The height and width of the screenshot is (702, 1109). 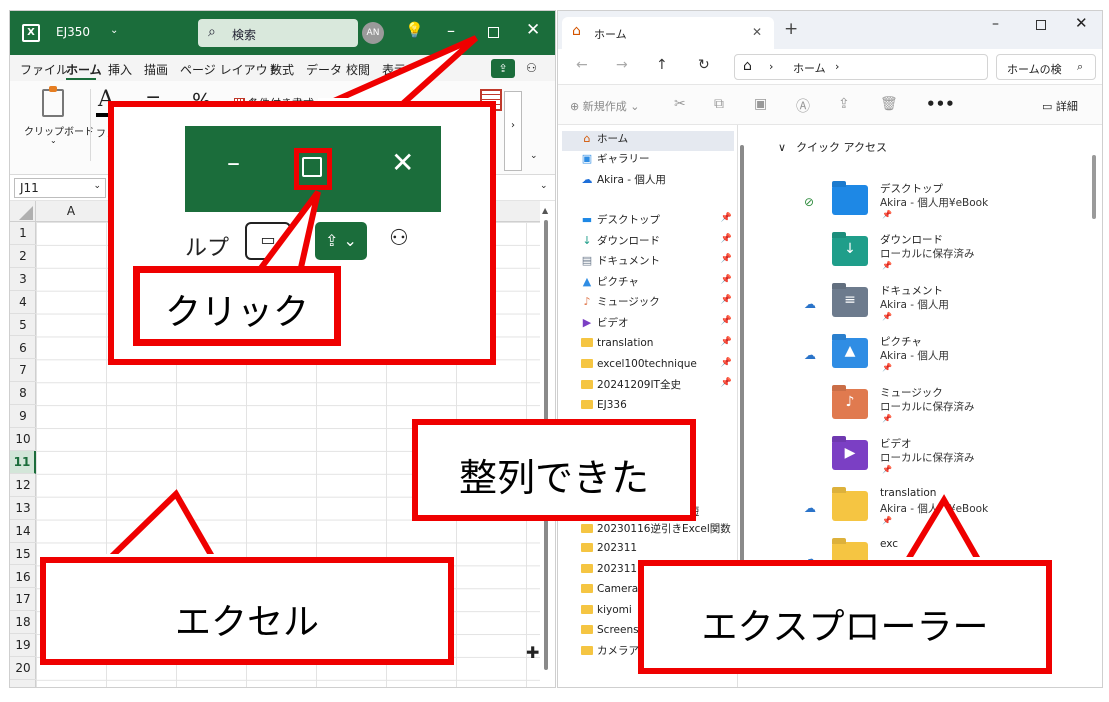 What do you see at coordinates (236, 312) in the screenshot?
I see `click-callout-text: クリック` at bounding box center [236, 312].